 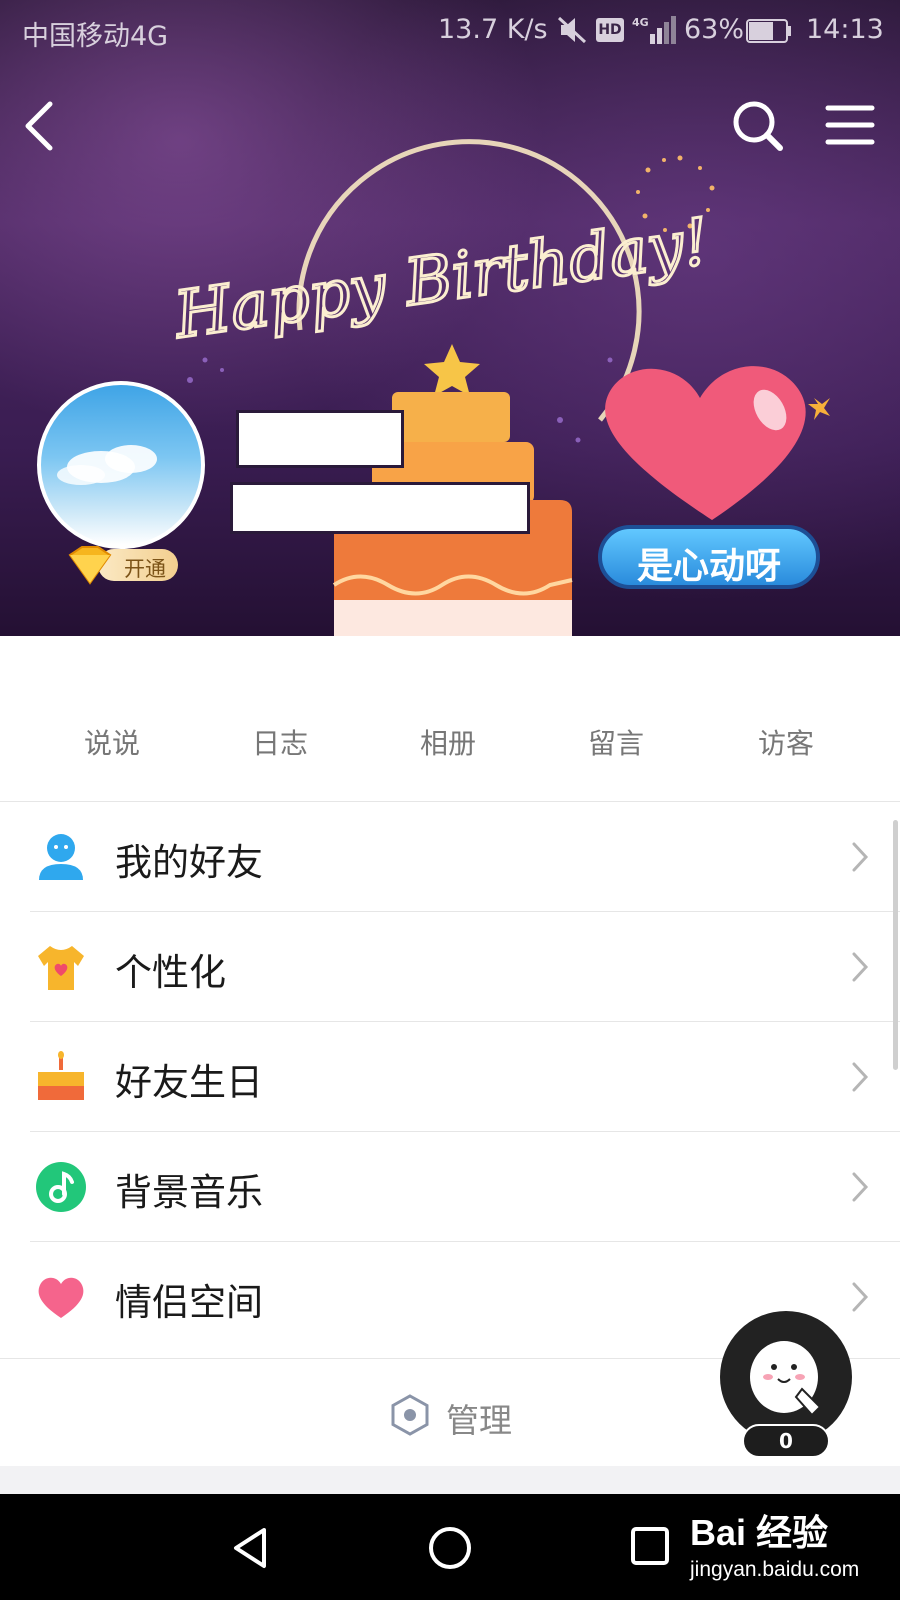 What do you see at coordinates (112, 742) in the screenshot?
I see `tab-shuoshuo: 说说` at bounding box center [112, 742].